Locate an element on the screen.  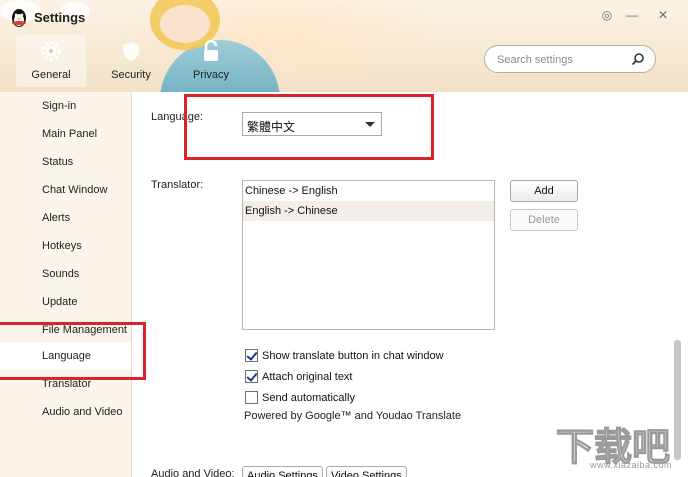
list-item: Chinese -> English is located at coordinates (368, 191).